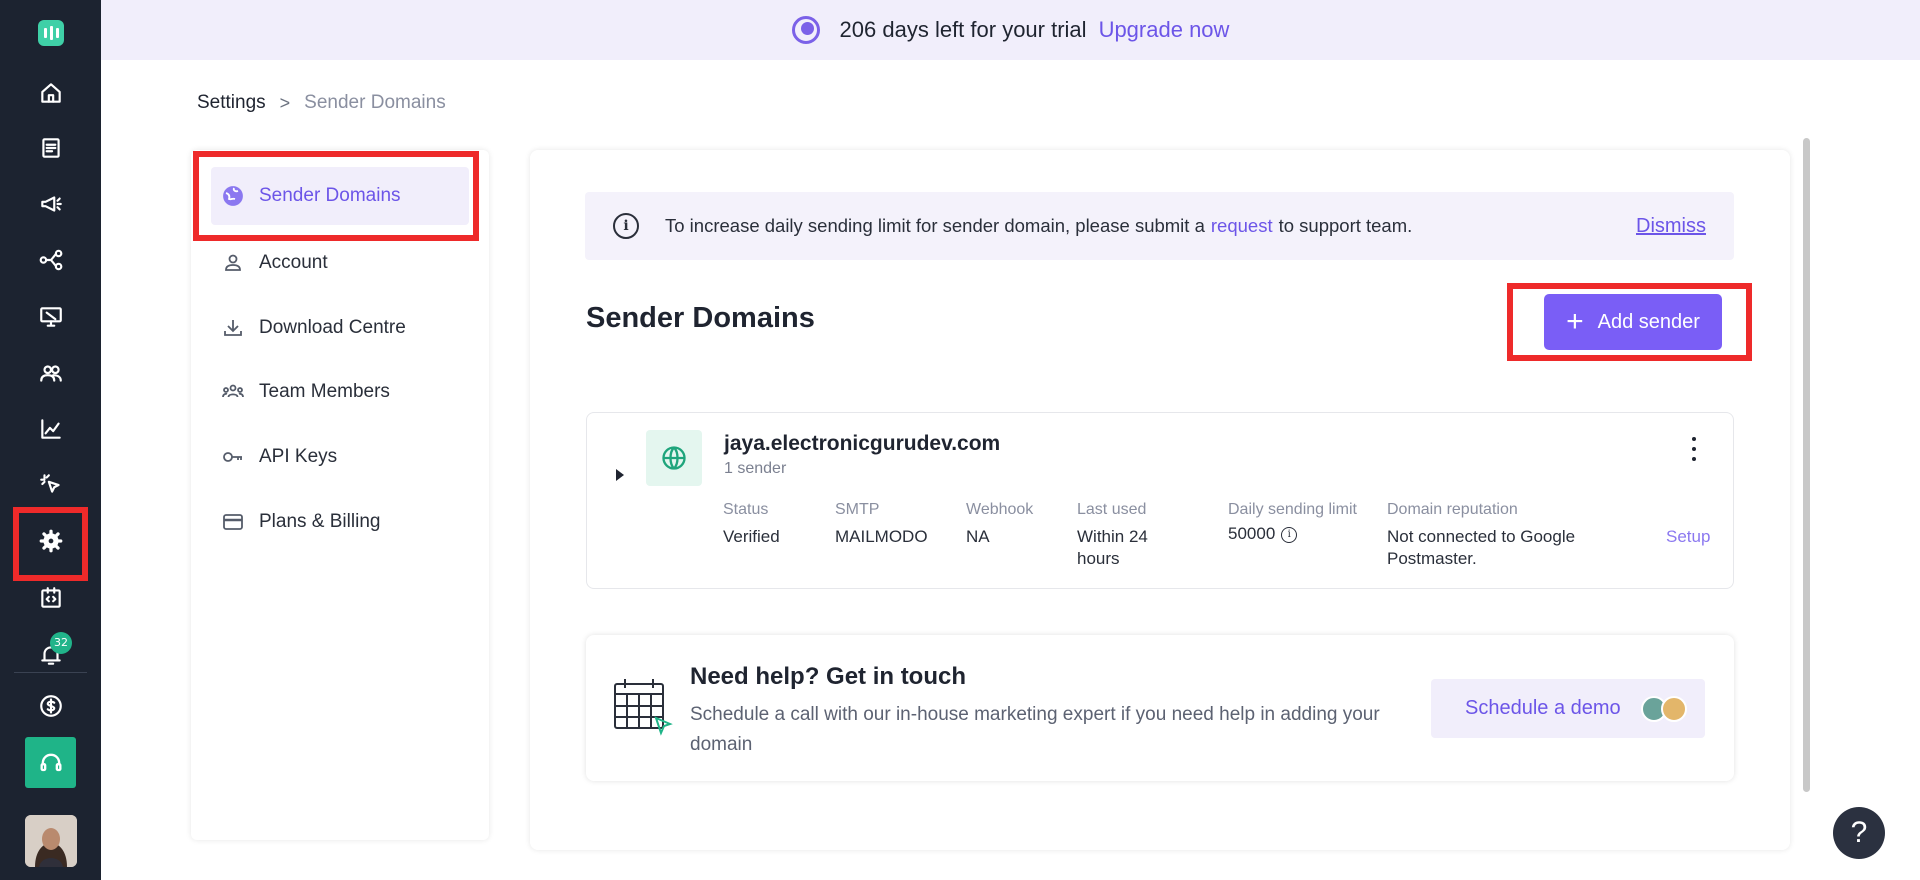  I want to click on column-value: MAILMODO, so click(881, 536).